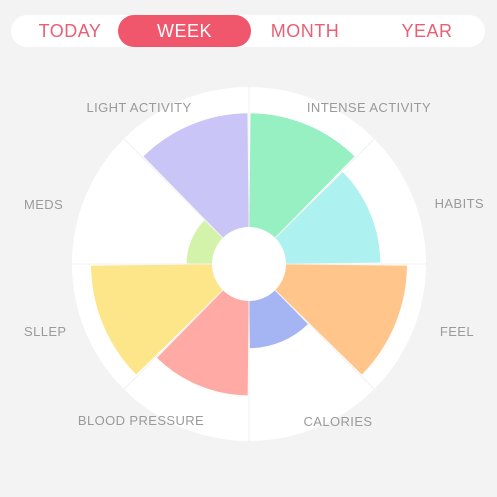 The width and height of the screenshot is (497, 497). Describe the element at coordinates (459, 203) in the screenshot. I see `label-habits: HABITS` at that location.